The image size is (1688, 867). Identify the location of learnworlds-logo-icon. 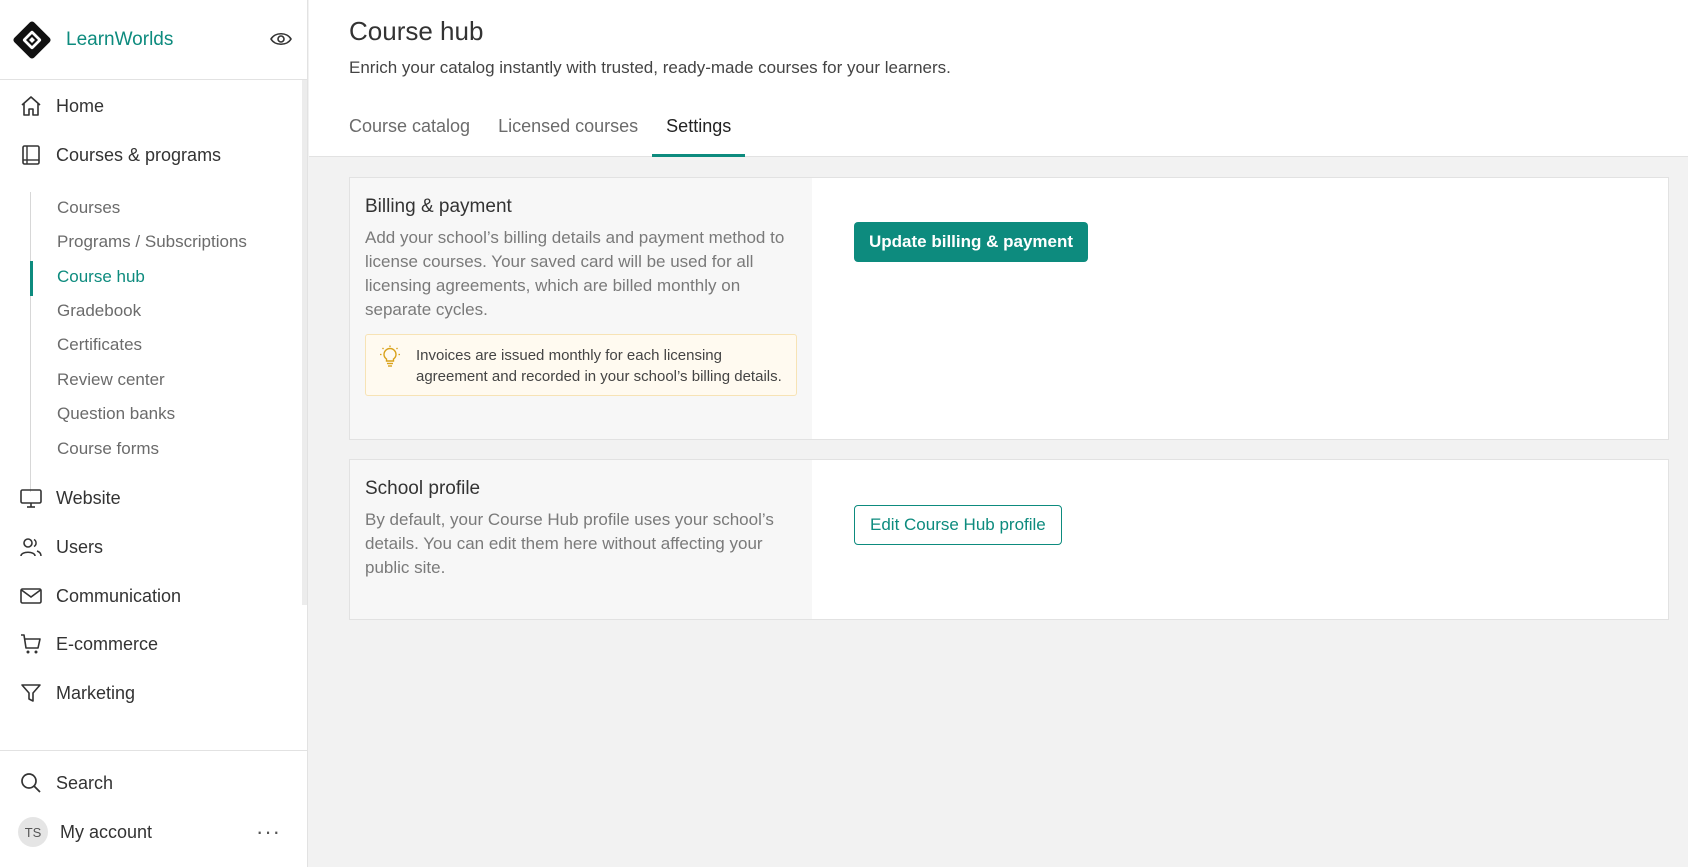
(32, 40).